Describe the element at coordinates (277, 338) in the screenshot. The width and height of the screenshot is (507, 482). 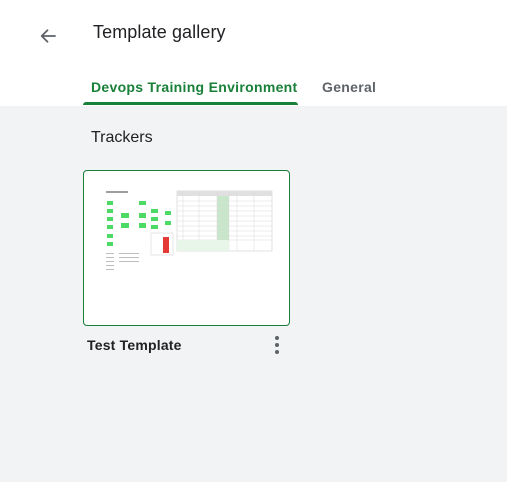
I see `more-vert-icon` at that location.